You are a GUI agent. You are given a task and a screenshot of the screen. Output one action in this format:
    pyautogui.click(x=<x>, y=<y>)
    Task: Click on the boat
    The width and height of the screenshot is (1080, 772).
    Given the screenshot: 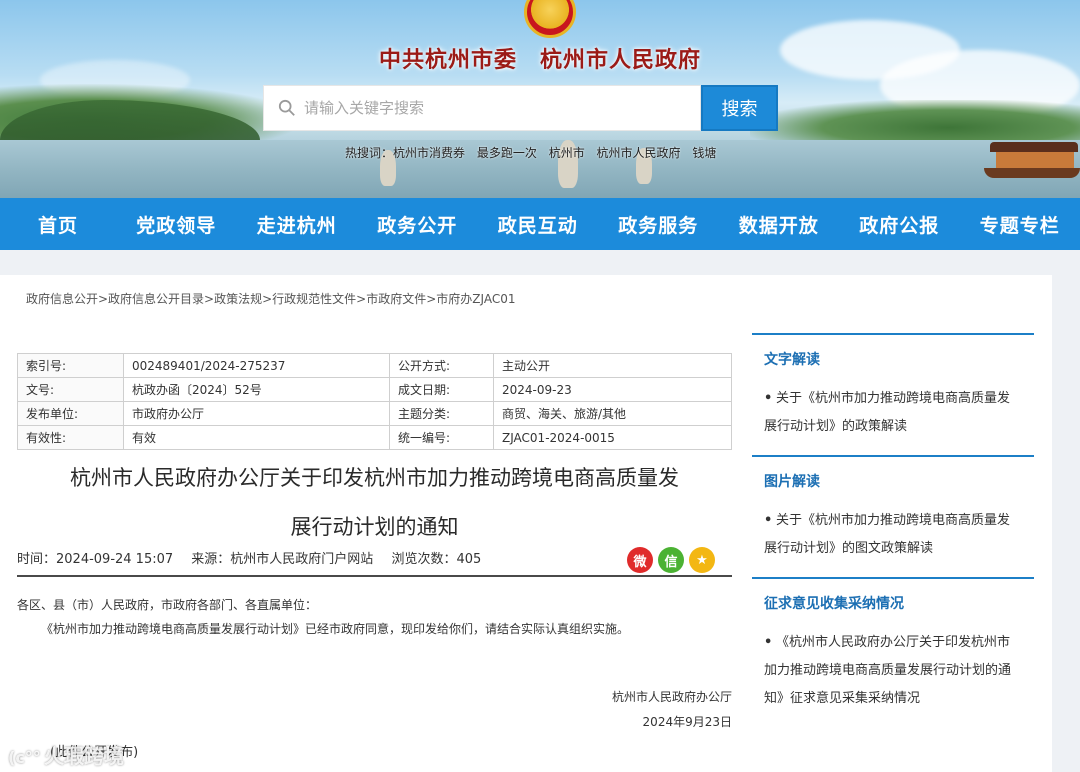 What is the action you would take?
    pyautogui.click(x=1032, y=160)
    